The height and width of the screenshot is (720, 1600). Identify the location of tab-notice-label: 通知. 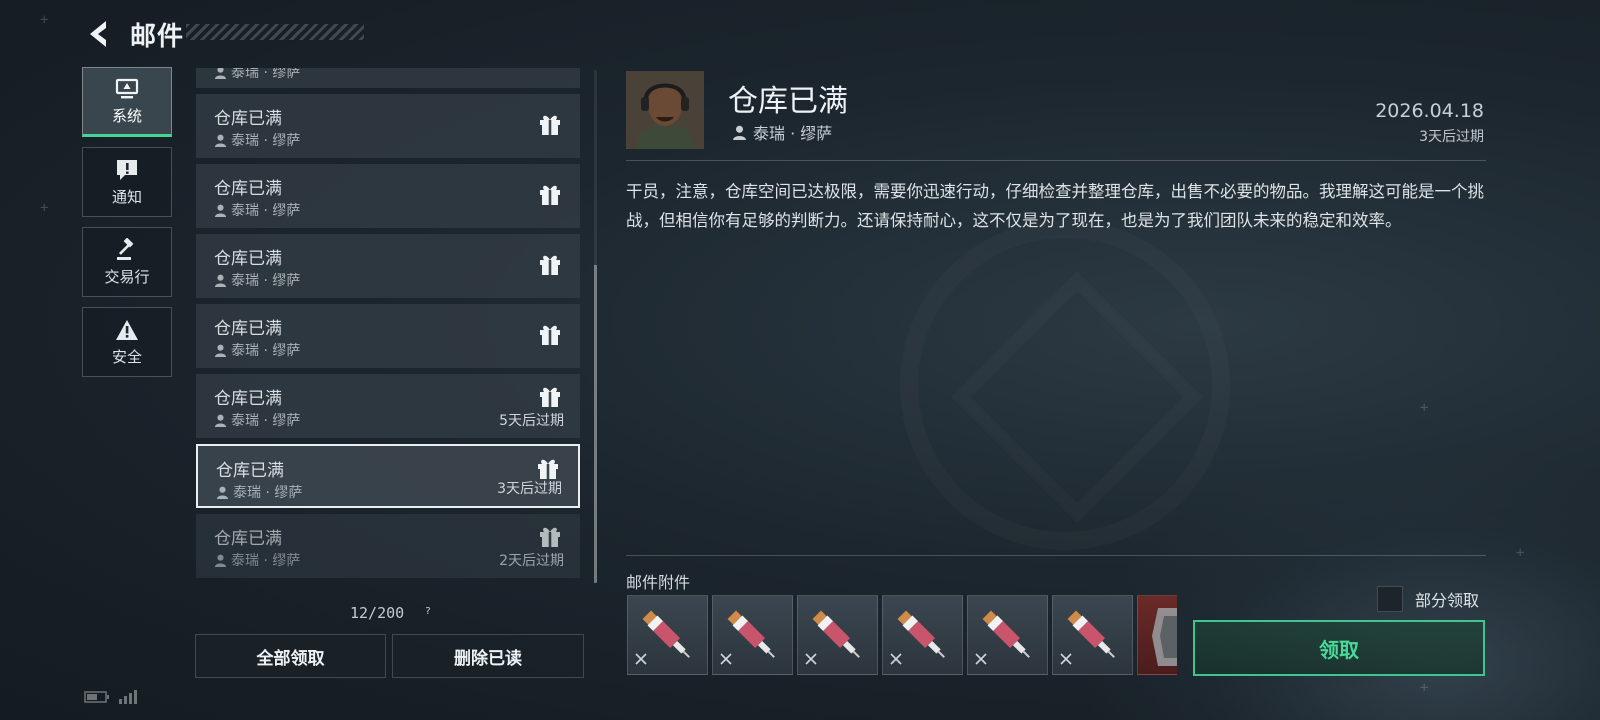
(126, 196).